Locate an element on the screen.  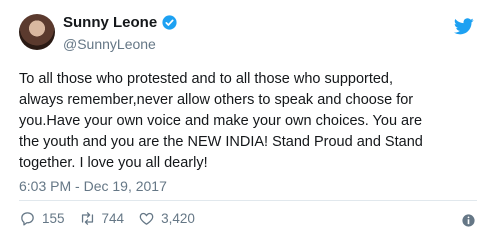
retweet-icon is located at coordinates (87, 218).